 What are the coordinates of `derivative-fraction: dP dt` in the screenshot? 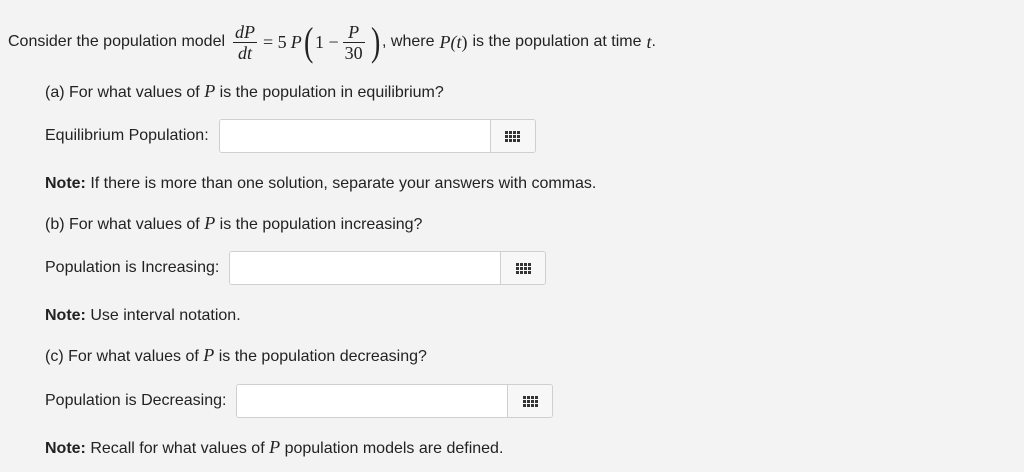 It's located at (245, 42).